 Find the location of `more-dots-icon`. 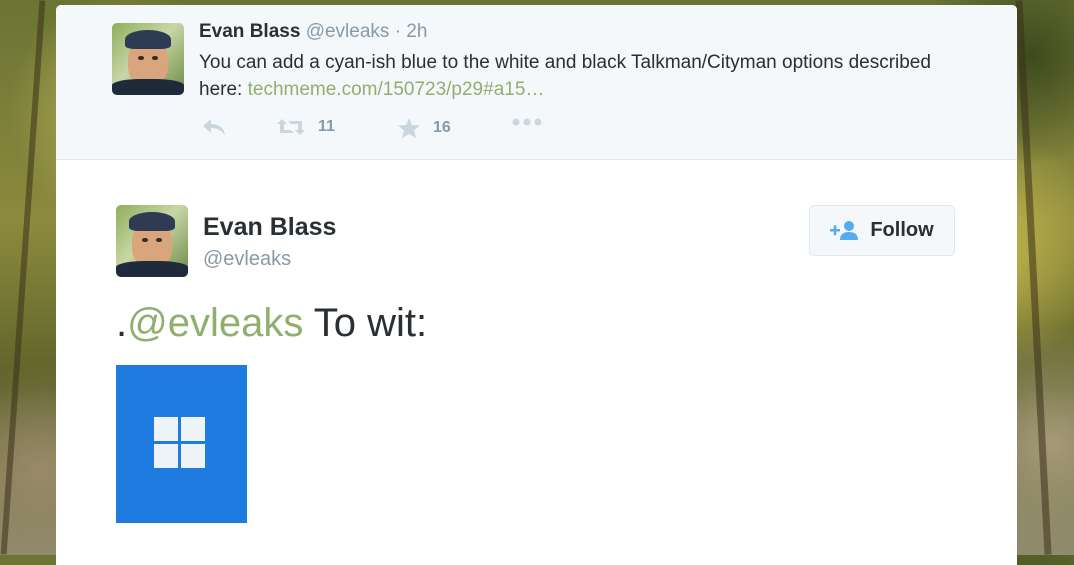

more-dots-icon is located at coordinates (527, 122).